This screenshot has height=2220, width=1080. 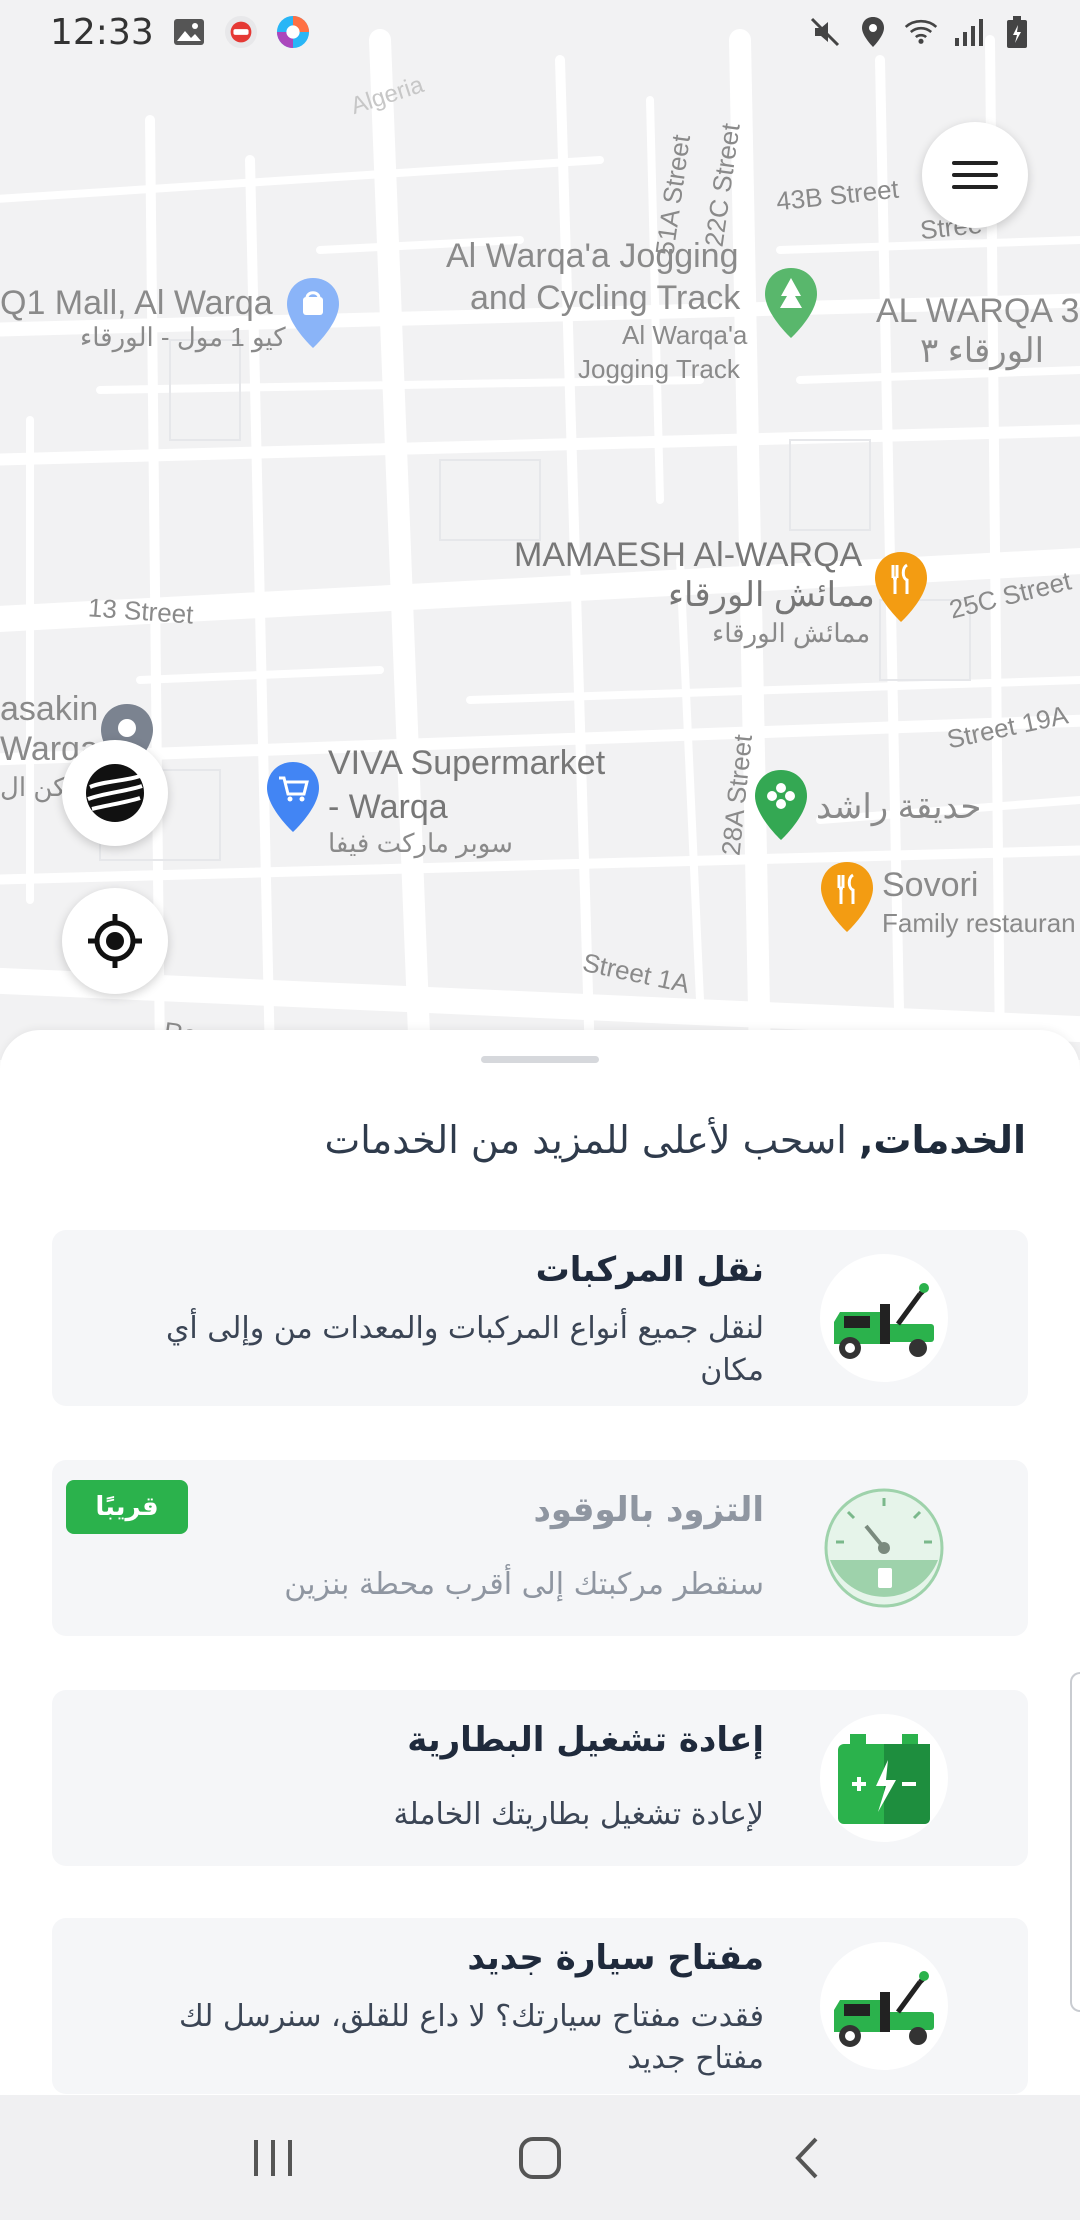 I want to click on sheet-header-bold: الخدمات,, so click(x=942, y=1140).